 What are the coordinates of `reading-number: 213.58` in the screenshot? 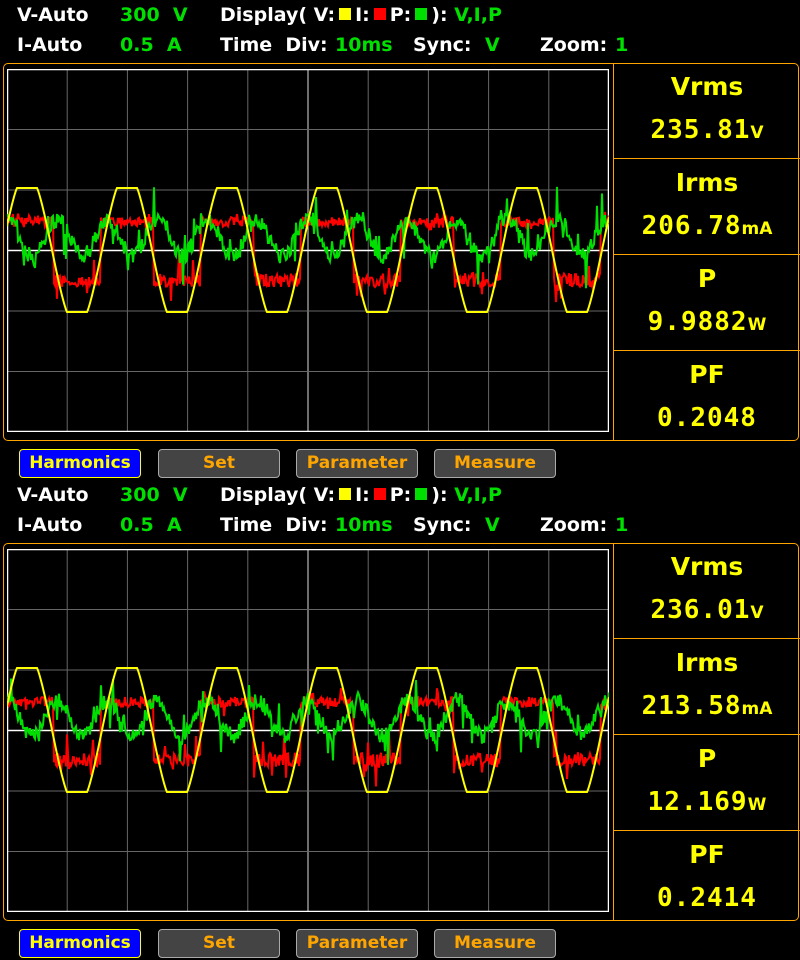 It's located at (691, 706).